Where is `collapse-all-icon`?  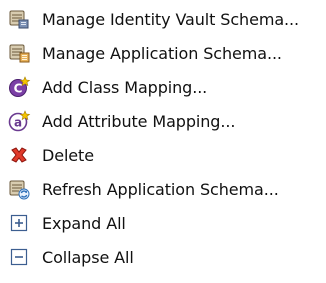
collapse-all-icon is located at coordinates (19, 257).